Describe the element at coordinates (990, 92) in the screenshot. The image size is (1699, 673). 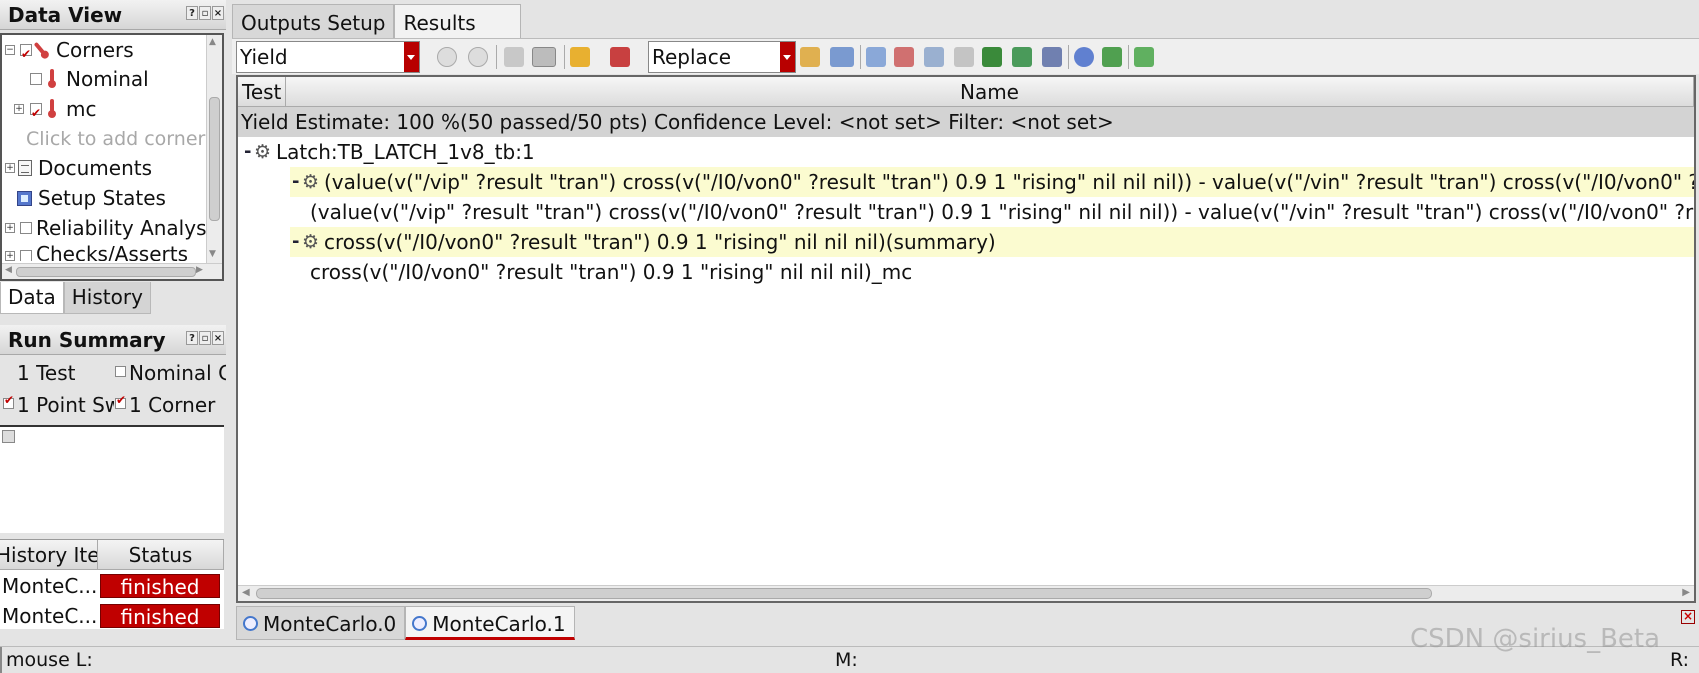
I see `column-header-name: Name` at that location.